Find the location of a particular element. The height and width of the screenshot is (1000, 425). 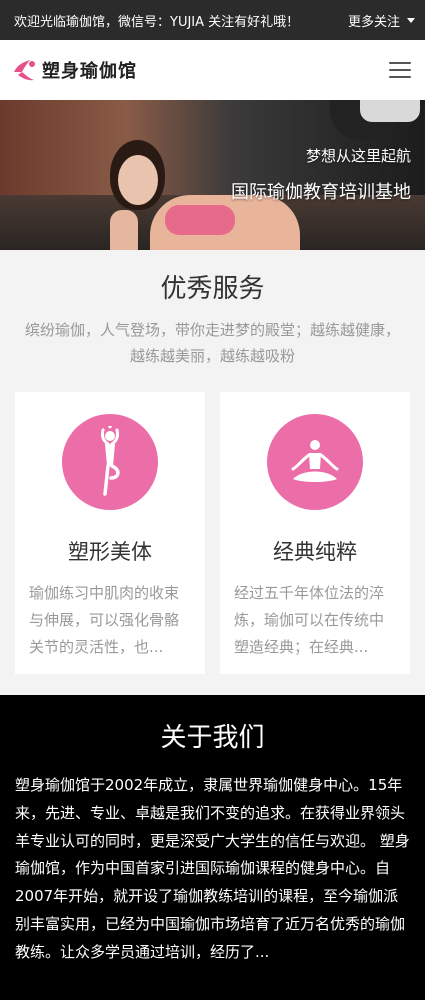

service-card-title: 经典纯粹 is located at coordinates (315, 551).